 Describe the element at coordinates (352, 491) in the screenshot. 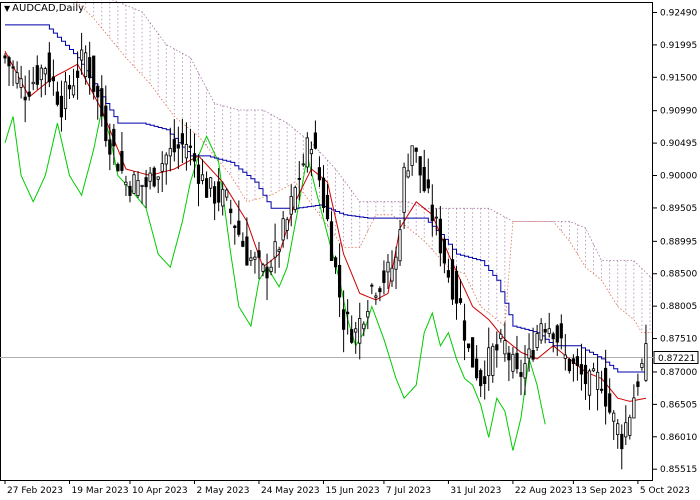

I see `time-tick-label: 15 Jun 2023` at that location.